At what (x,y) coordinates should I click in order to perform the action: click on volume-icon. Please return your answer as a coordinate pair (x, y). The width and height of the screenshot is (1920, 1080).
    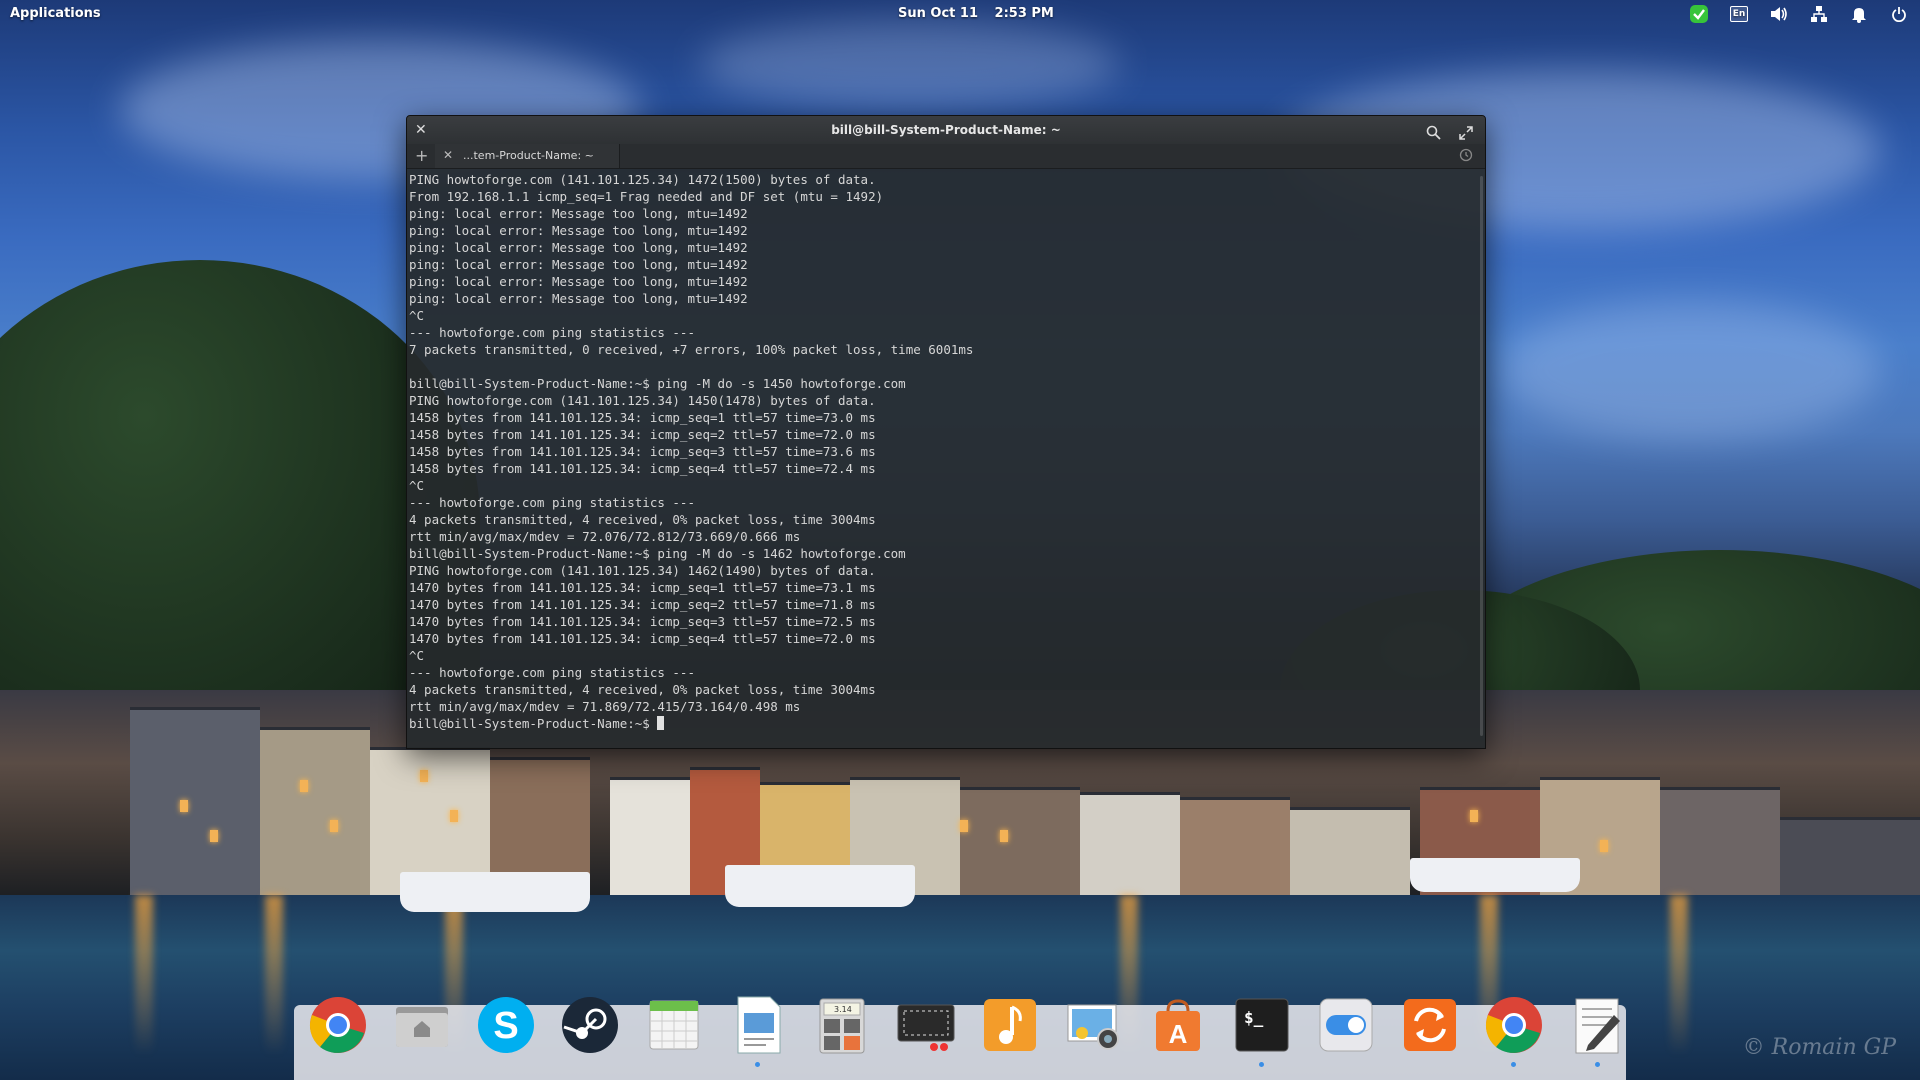
    Looking at the image, I should click on (1779, 14).